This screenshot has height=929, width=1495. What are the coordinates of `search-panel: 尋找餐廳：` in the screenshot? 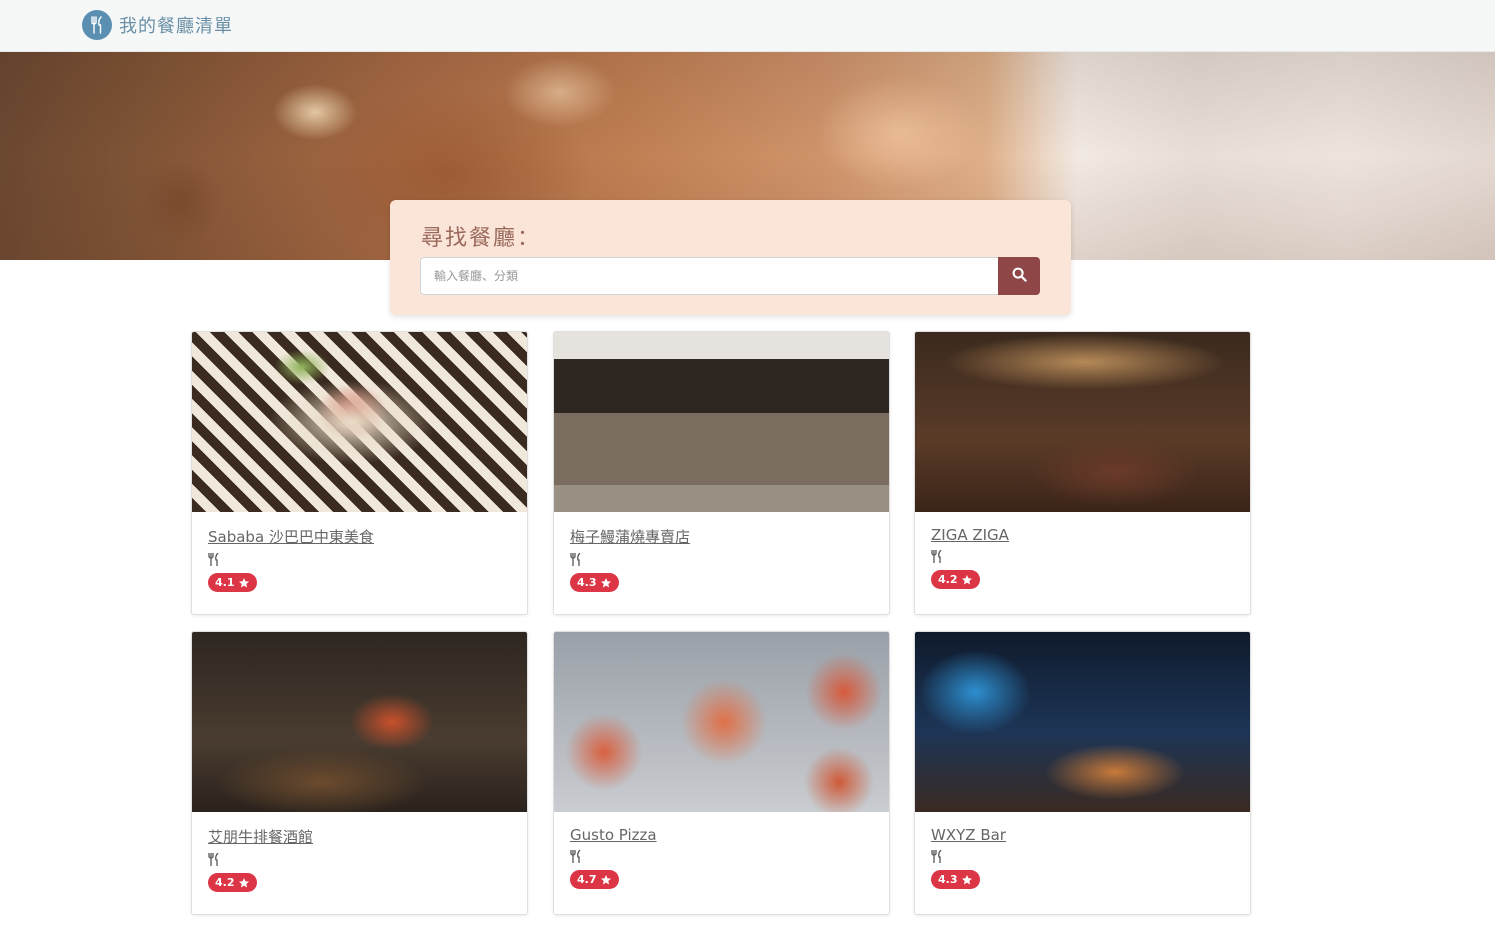 It's located at (730, 257).